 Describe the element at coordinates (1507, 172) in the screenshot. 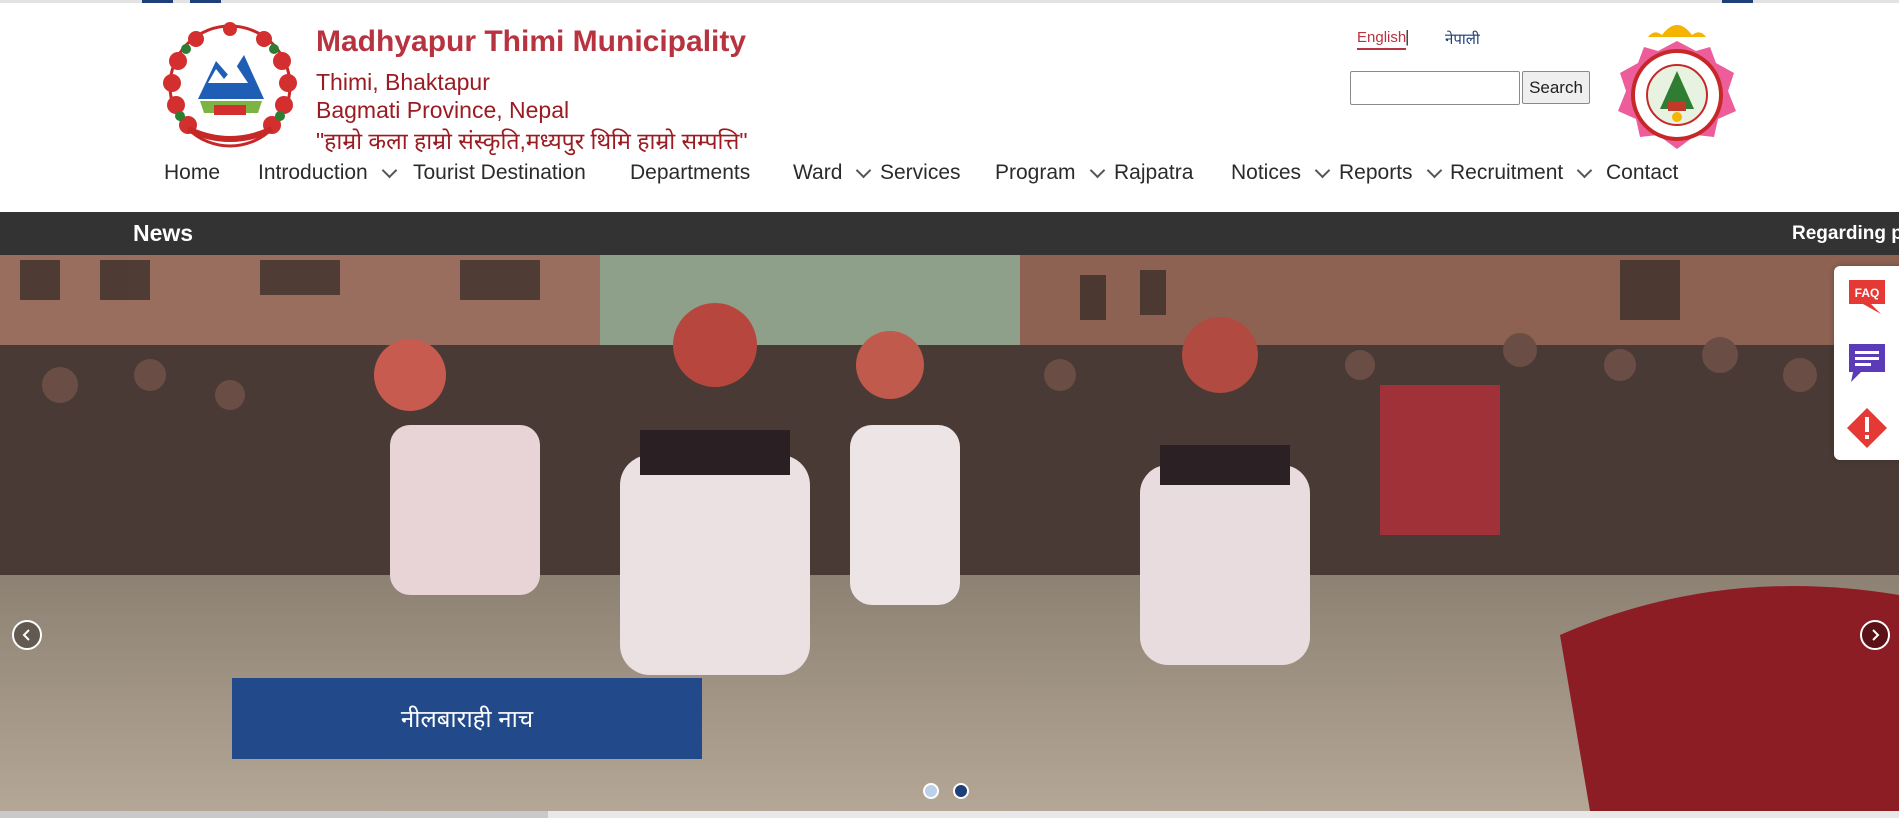

I see `nav-recruitment-label: Recruitment` at that location.